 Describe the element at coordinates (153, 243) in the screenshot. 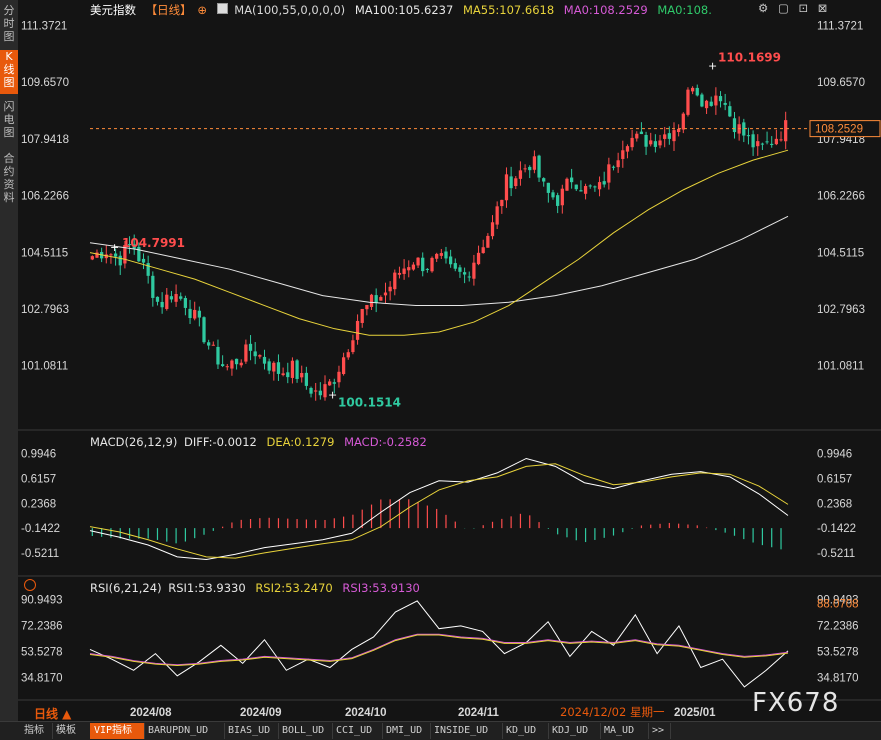

I see `left-high-annotation: 104.7991` at that location.